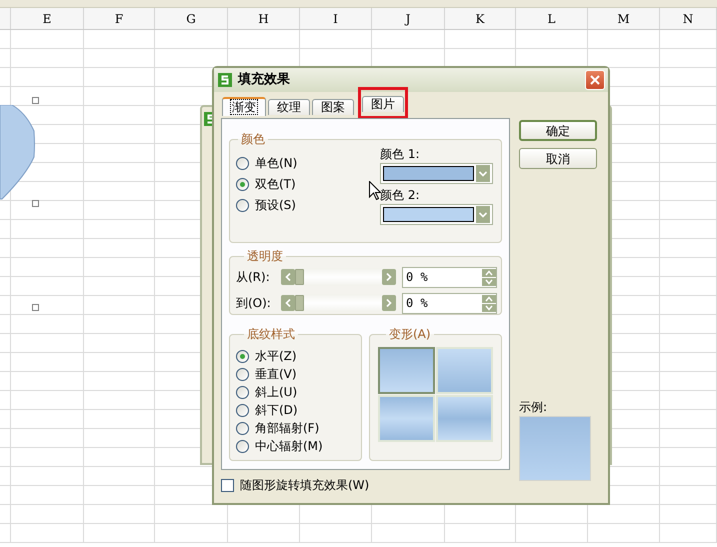  Describe the element at coordinates (555, 448) in the screenshot. I see `sample-preview` at that location.